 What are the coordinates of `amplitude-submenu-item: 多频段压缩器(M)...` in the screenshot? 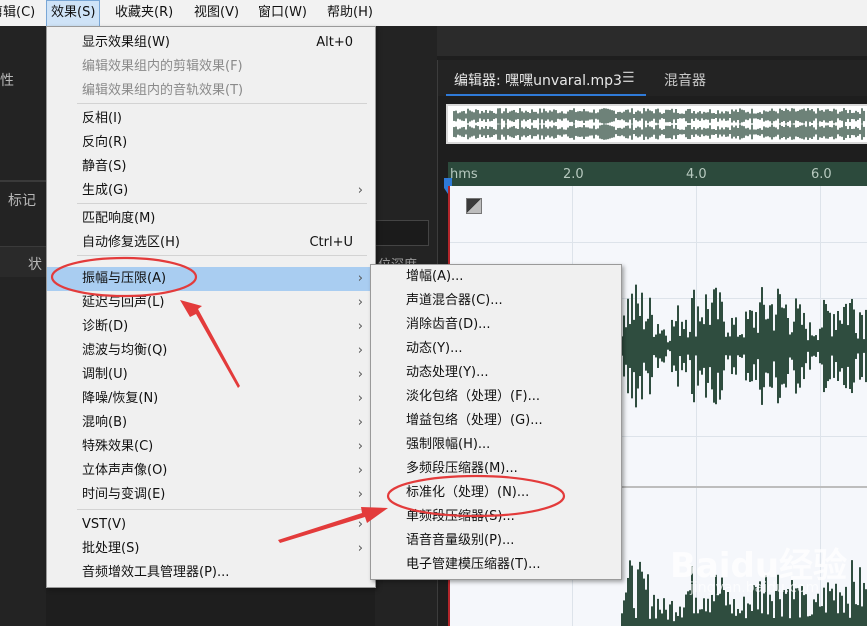 It's located at (496, 469).